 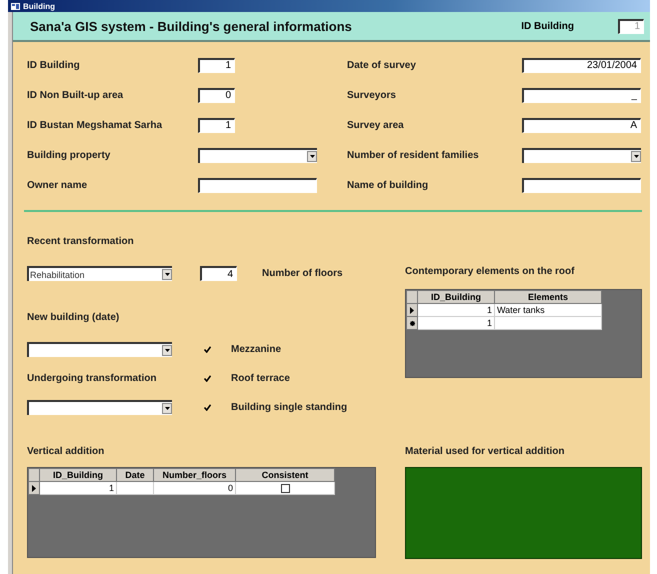 I want to click on section-label: Contemporary elements on the roof, so click(x=490, y=271).